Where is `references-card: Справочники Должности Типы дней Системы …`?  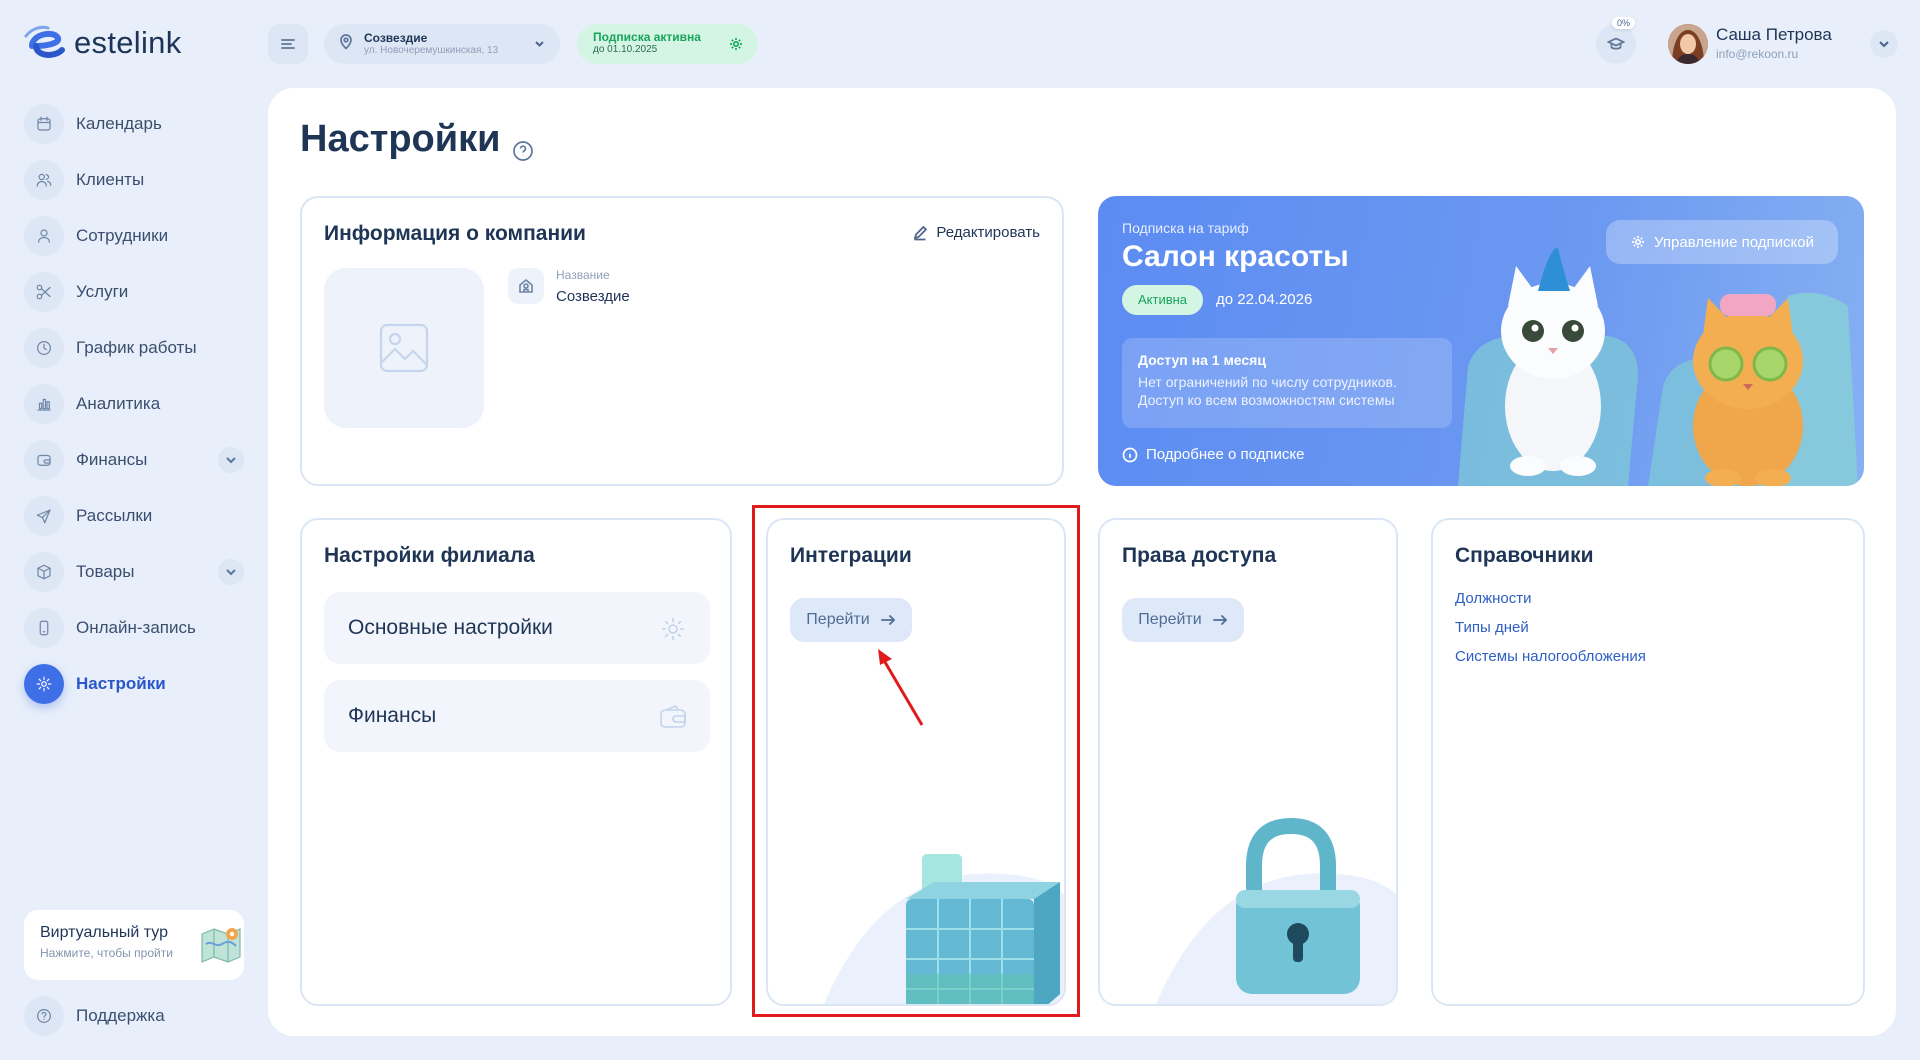 references-card: Справочники Должности Типы дней Системы … is located at coordinates (1648, 762).